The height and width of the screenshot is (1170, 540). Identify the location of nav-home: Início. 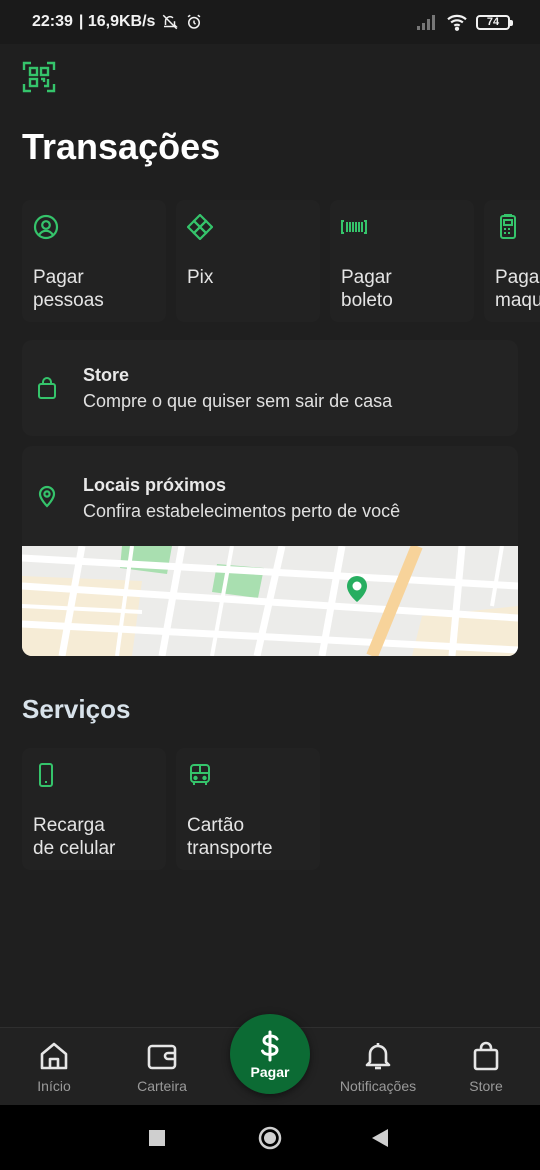
(54, 1067).